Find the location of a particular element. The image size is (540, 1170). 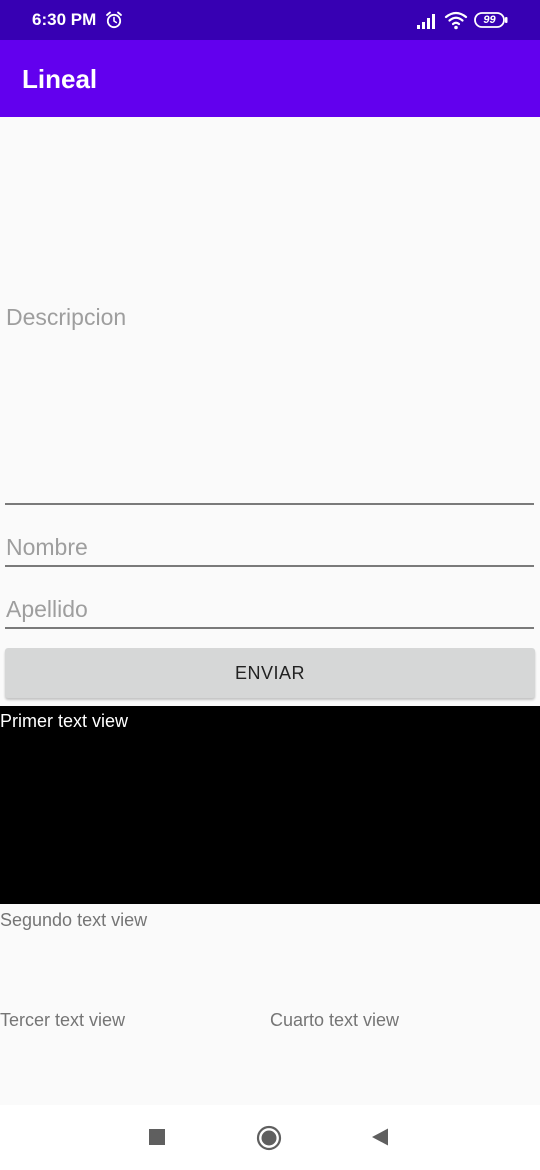

recent-apps-icon is located at coordinates (157, 1137).